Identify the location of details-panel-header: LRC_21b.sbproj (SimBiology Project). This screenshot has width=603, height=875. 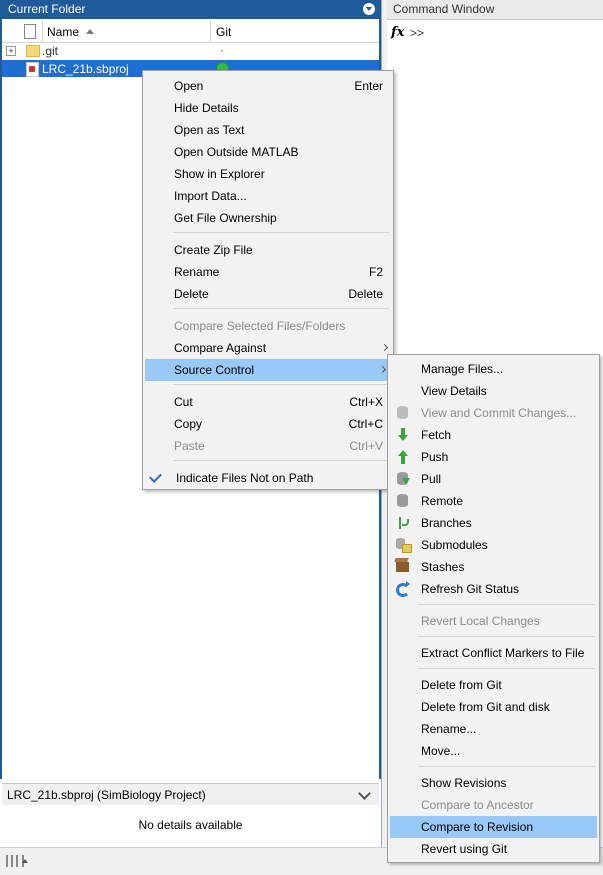
(190, 794).